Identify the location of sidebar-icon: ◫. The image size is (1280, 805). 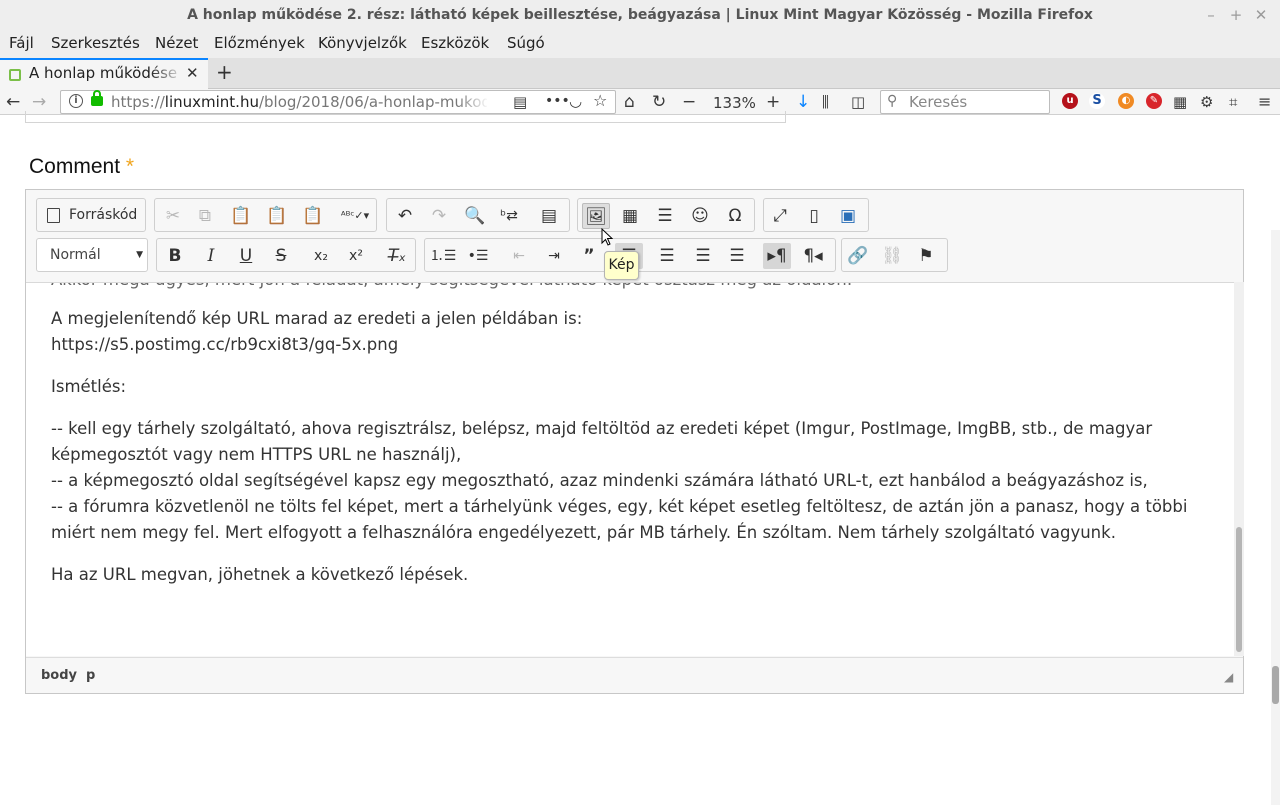
(858, 102).